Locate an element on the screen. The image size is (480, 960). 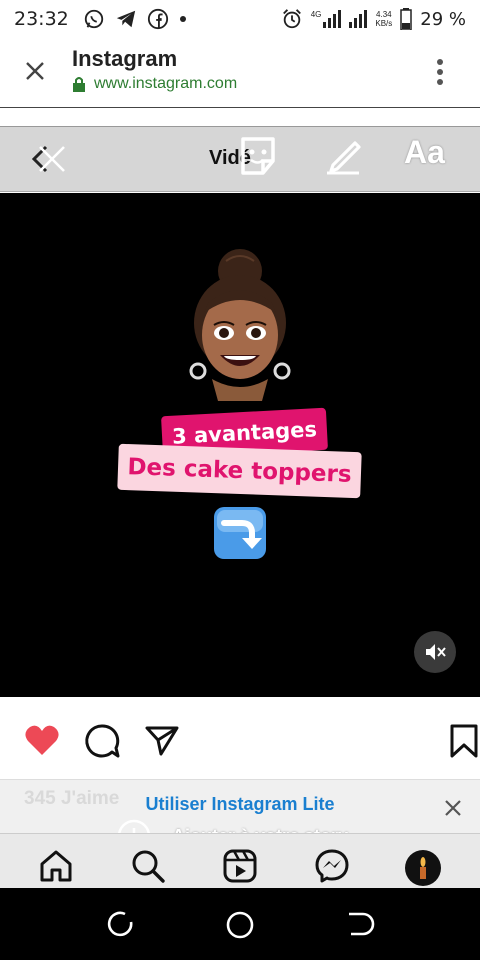
mute-toggle-button is located at coordinates (435, 652).